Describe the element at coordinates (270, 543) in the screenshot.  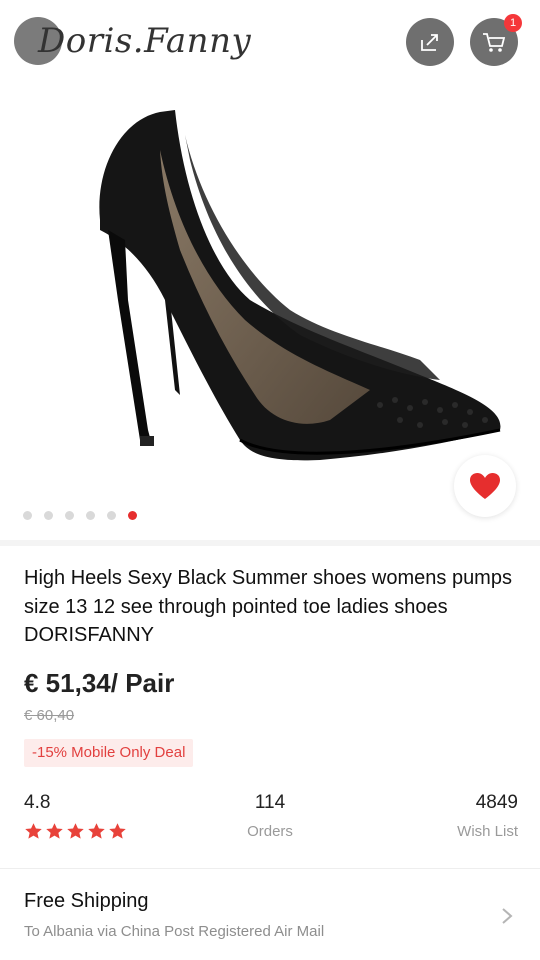
I see `section-divider` at that location.